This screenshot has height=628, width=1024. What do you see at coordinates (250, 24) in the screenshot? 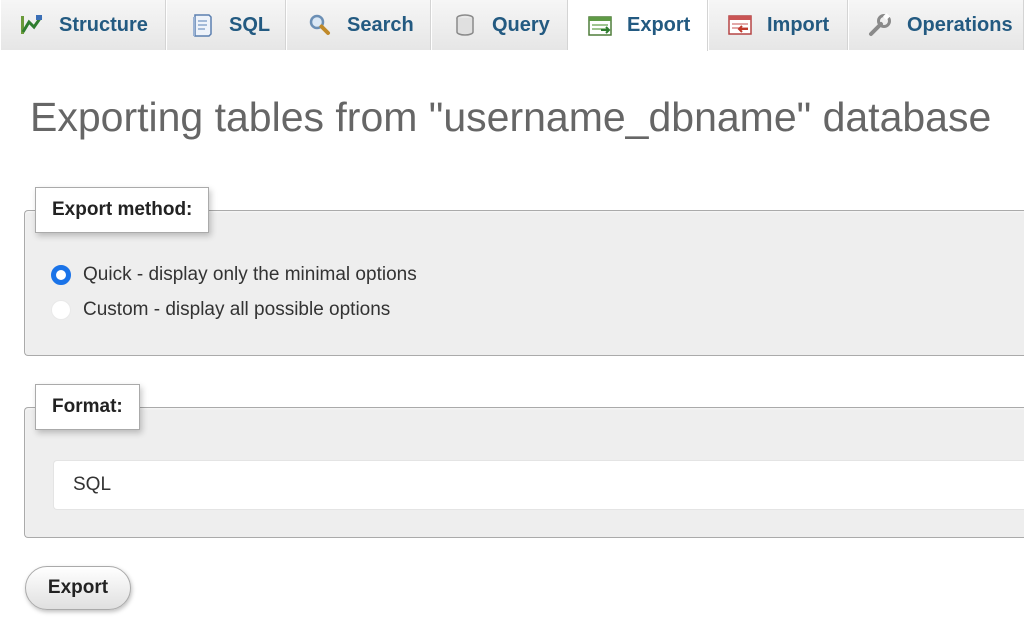
I see `tab-label: SQL` at bounding box center [250, 24].